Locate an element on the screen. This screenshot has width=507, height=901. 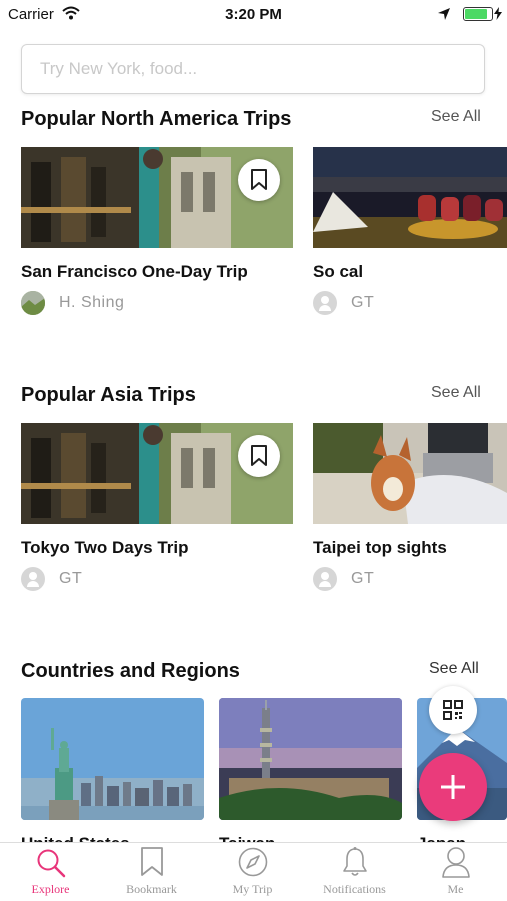
trip-card-title: Tokyo Two Days Trip is located at coordinates (105, 548).